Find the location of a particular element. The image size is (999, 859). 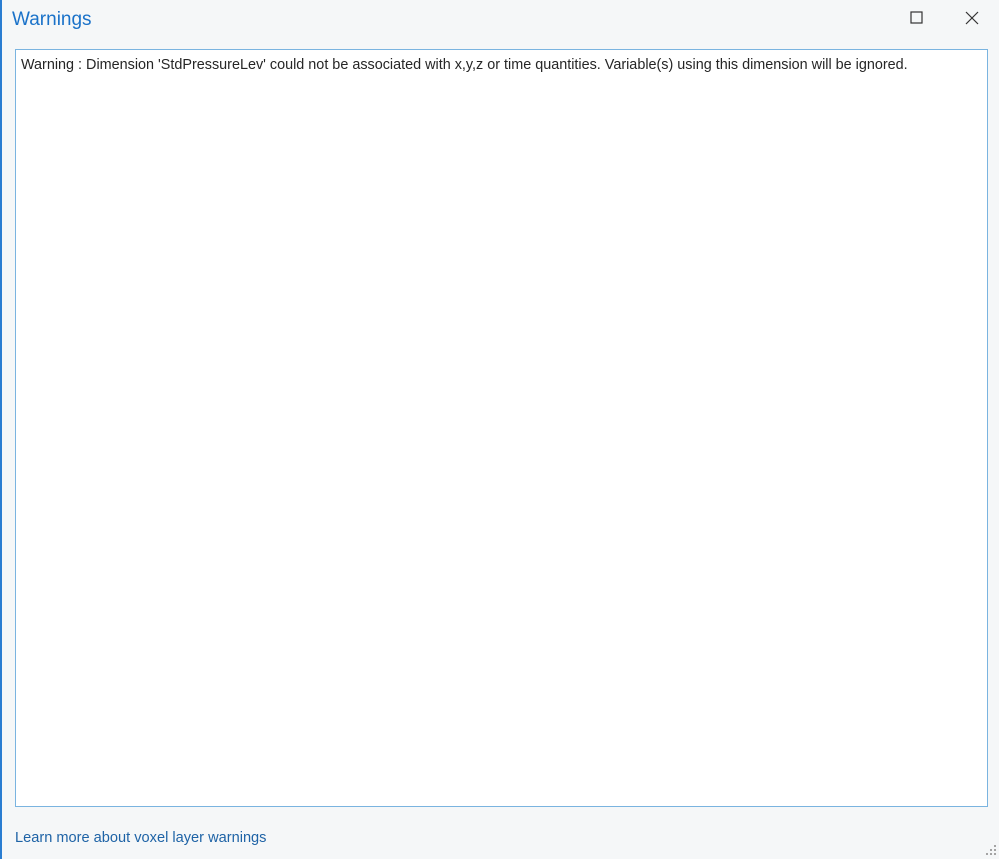

resize-grip-icon is located at coordinates (991, 850).